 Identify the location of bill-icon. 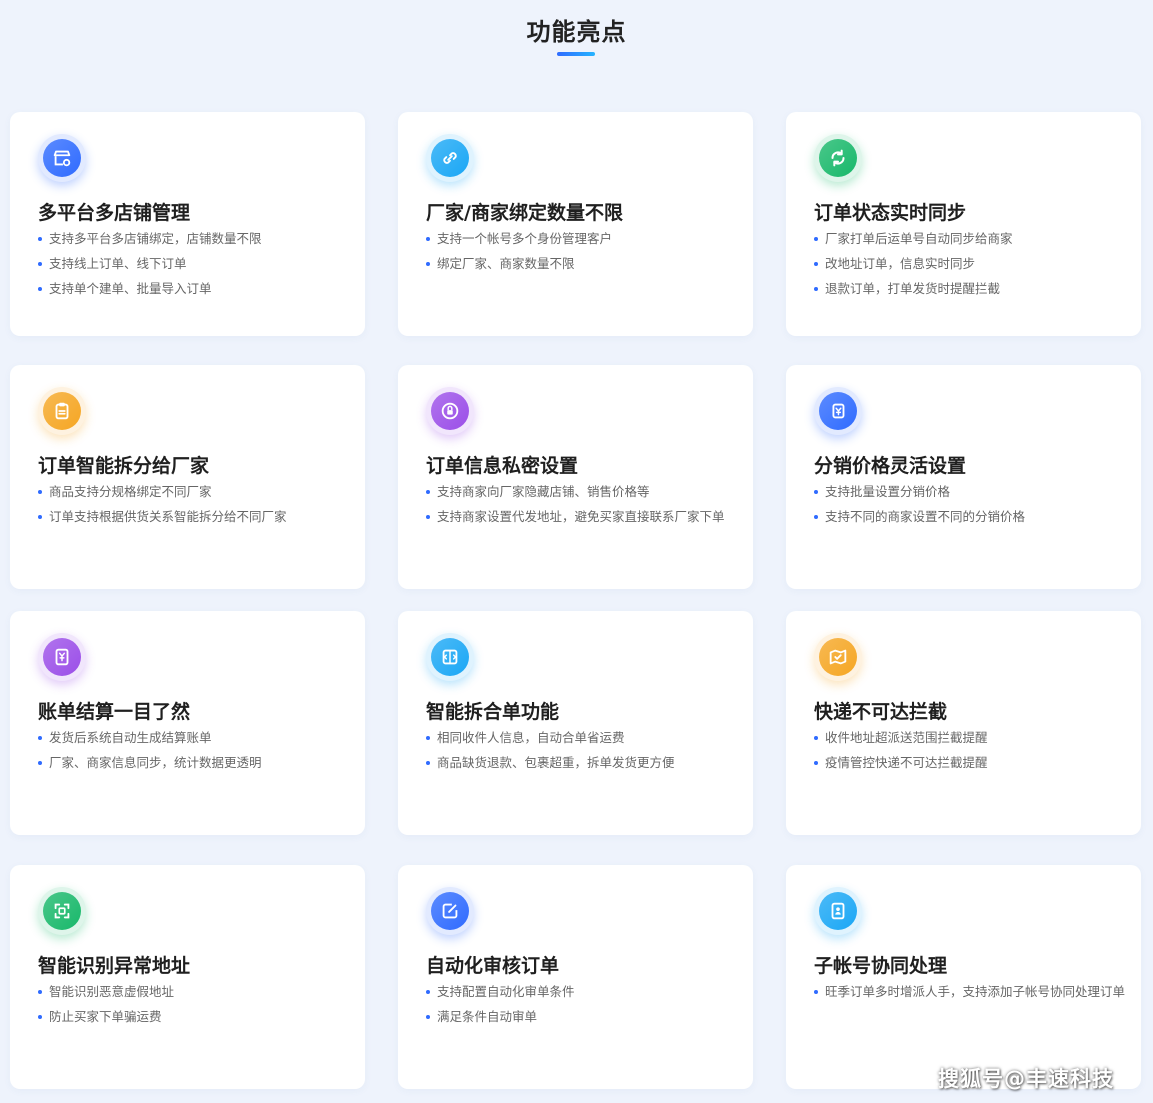
(62, 657).